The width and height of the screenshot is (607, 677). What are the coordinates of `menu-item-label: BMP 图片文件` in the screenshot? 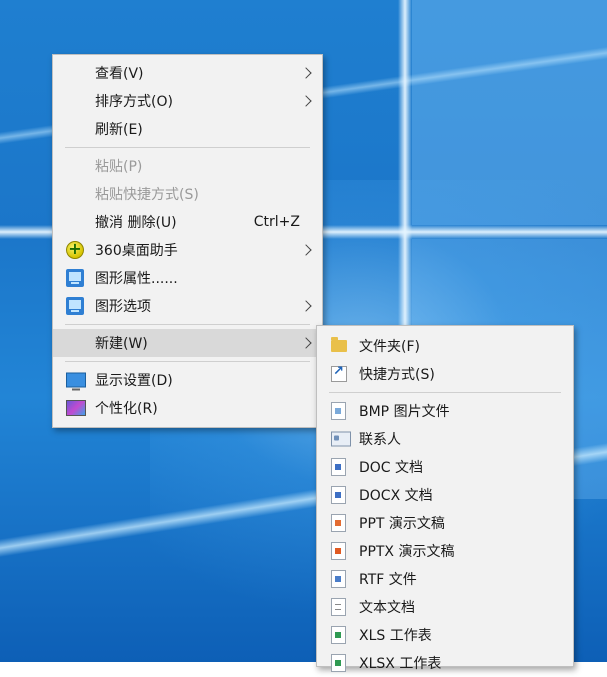 It's located at (404, 412).